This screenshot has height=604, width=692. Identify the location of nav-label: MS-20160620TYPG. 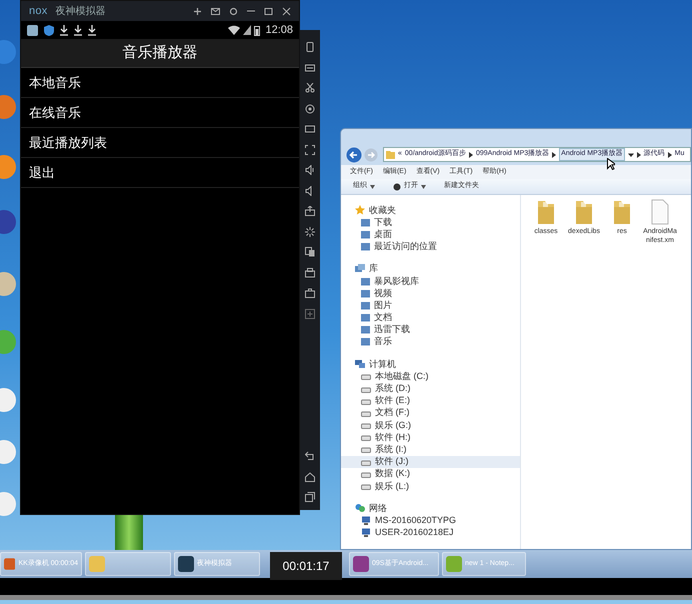
(415, 520).